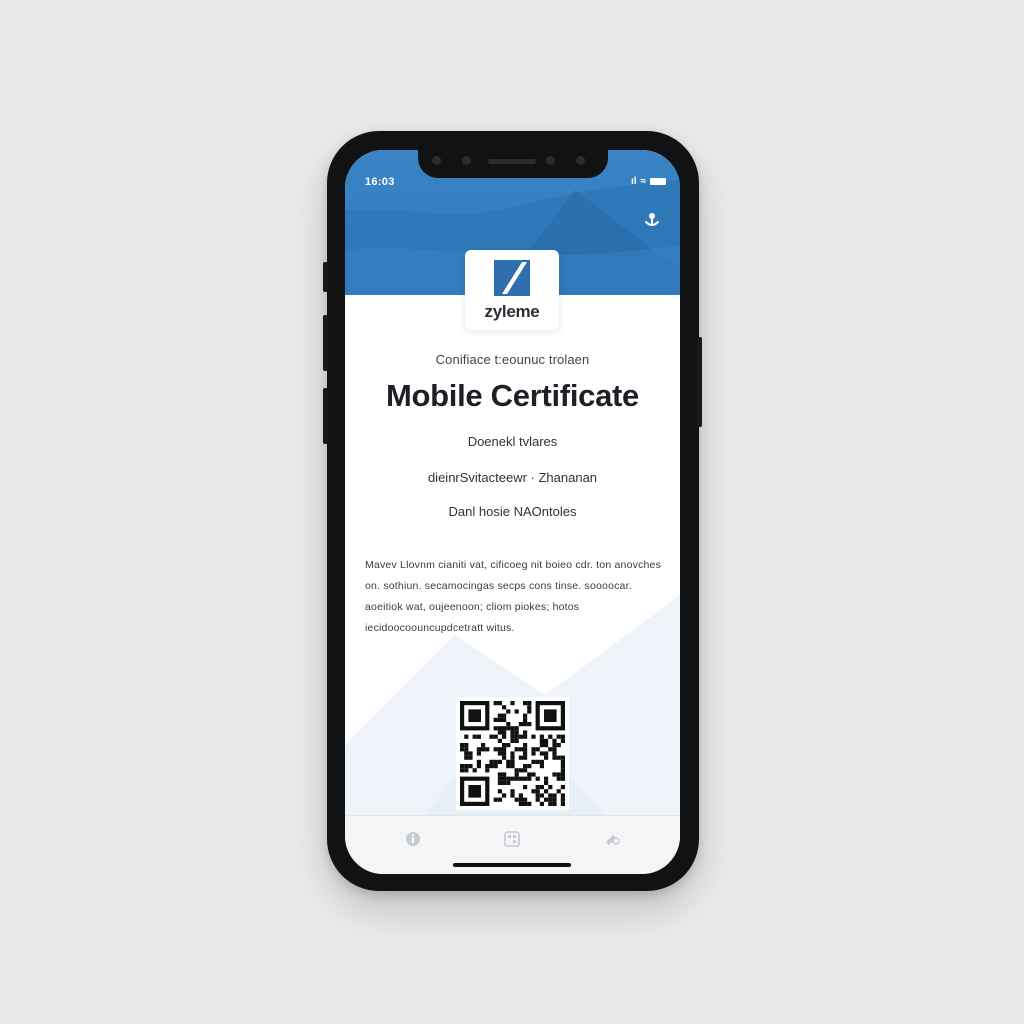  What do you see at coordinates (512, 865) in the screenshot?
I see `home-indicator` at bounding box center [512, 865].